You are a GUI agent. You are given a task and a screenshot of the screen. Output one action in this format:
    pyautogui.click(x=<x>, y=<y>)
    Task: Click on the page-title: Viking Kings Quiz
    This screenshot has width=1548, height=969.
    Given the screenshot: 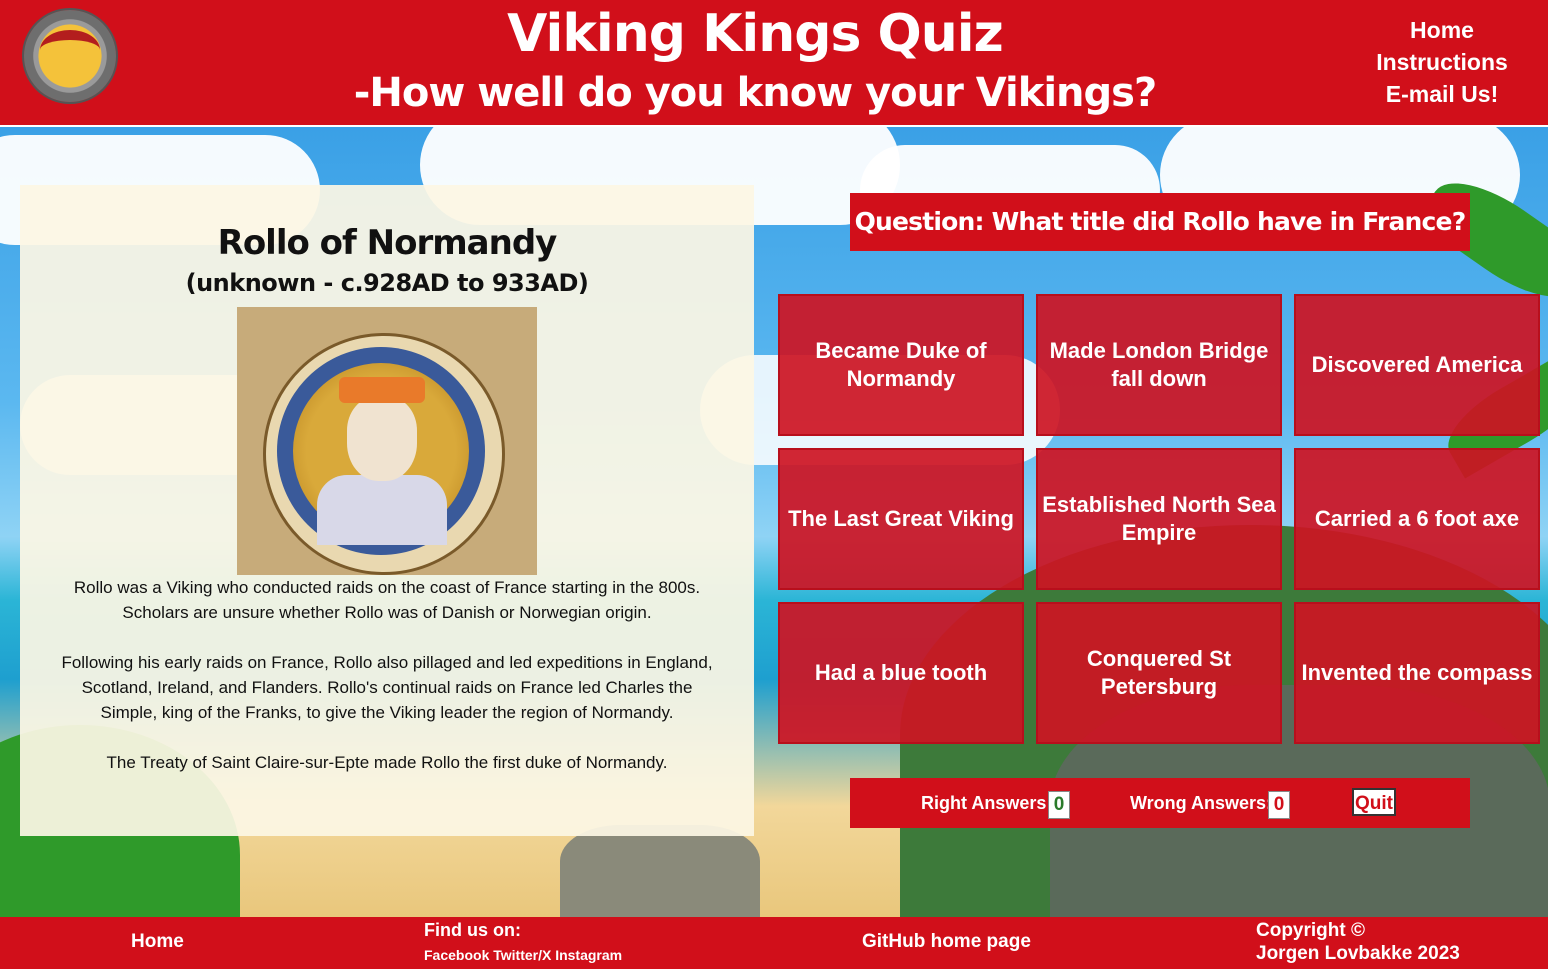 What is the action you would take?
    pyautogui.click(x=755, y=34)
    